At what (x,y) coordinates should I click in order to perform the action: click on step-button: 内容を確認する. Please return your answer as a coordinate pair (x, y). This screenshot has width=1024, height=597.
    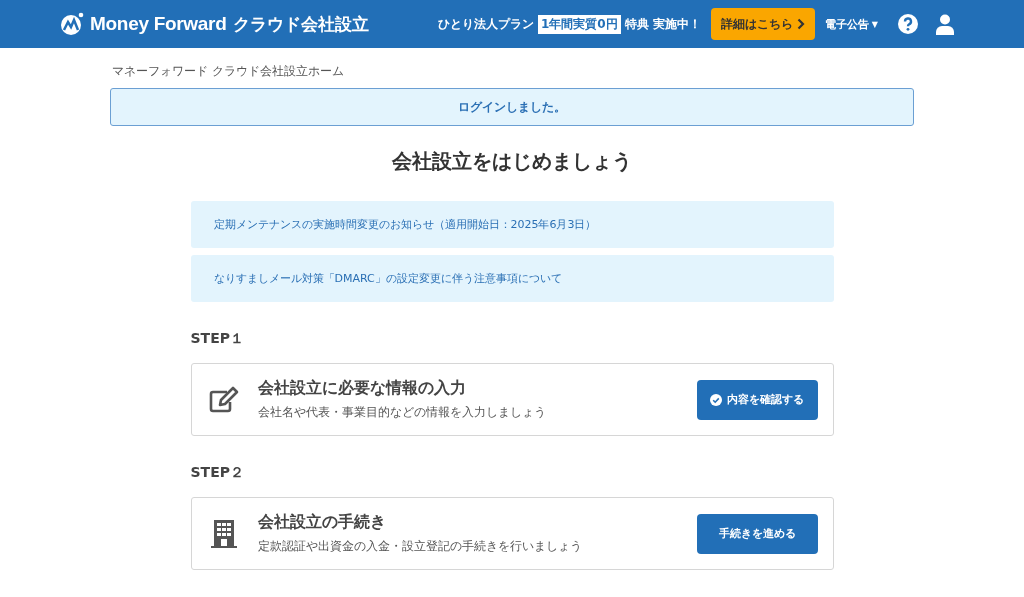
    Looking at the image, I should click on (757, 399).